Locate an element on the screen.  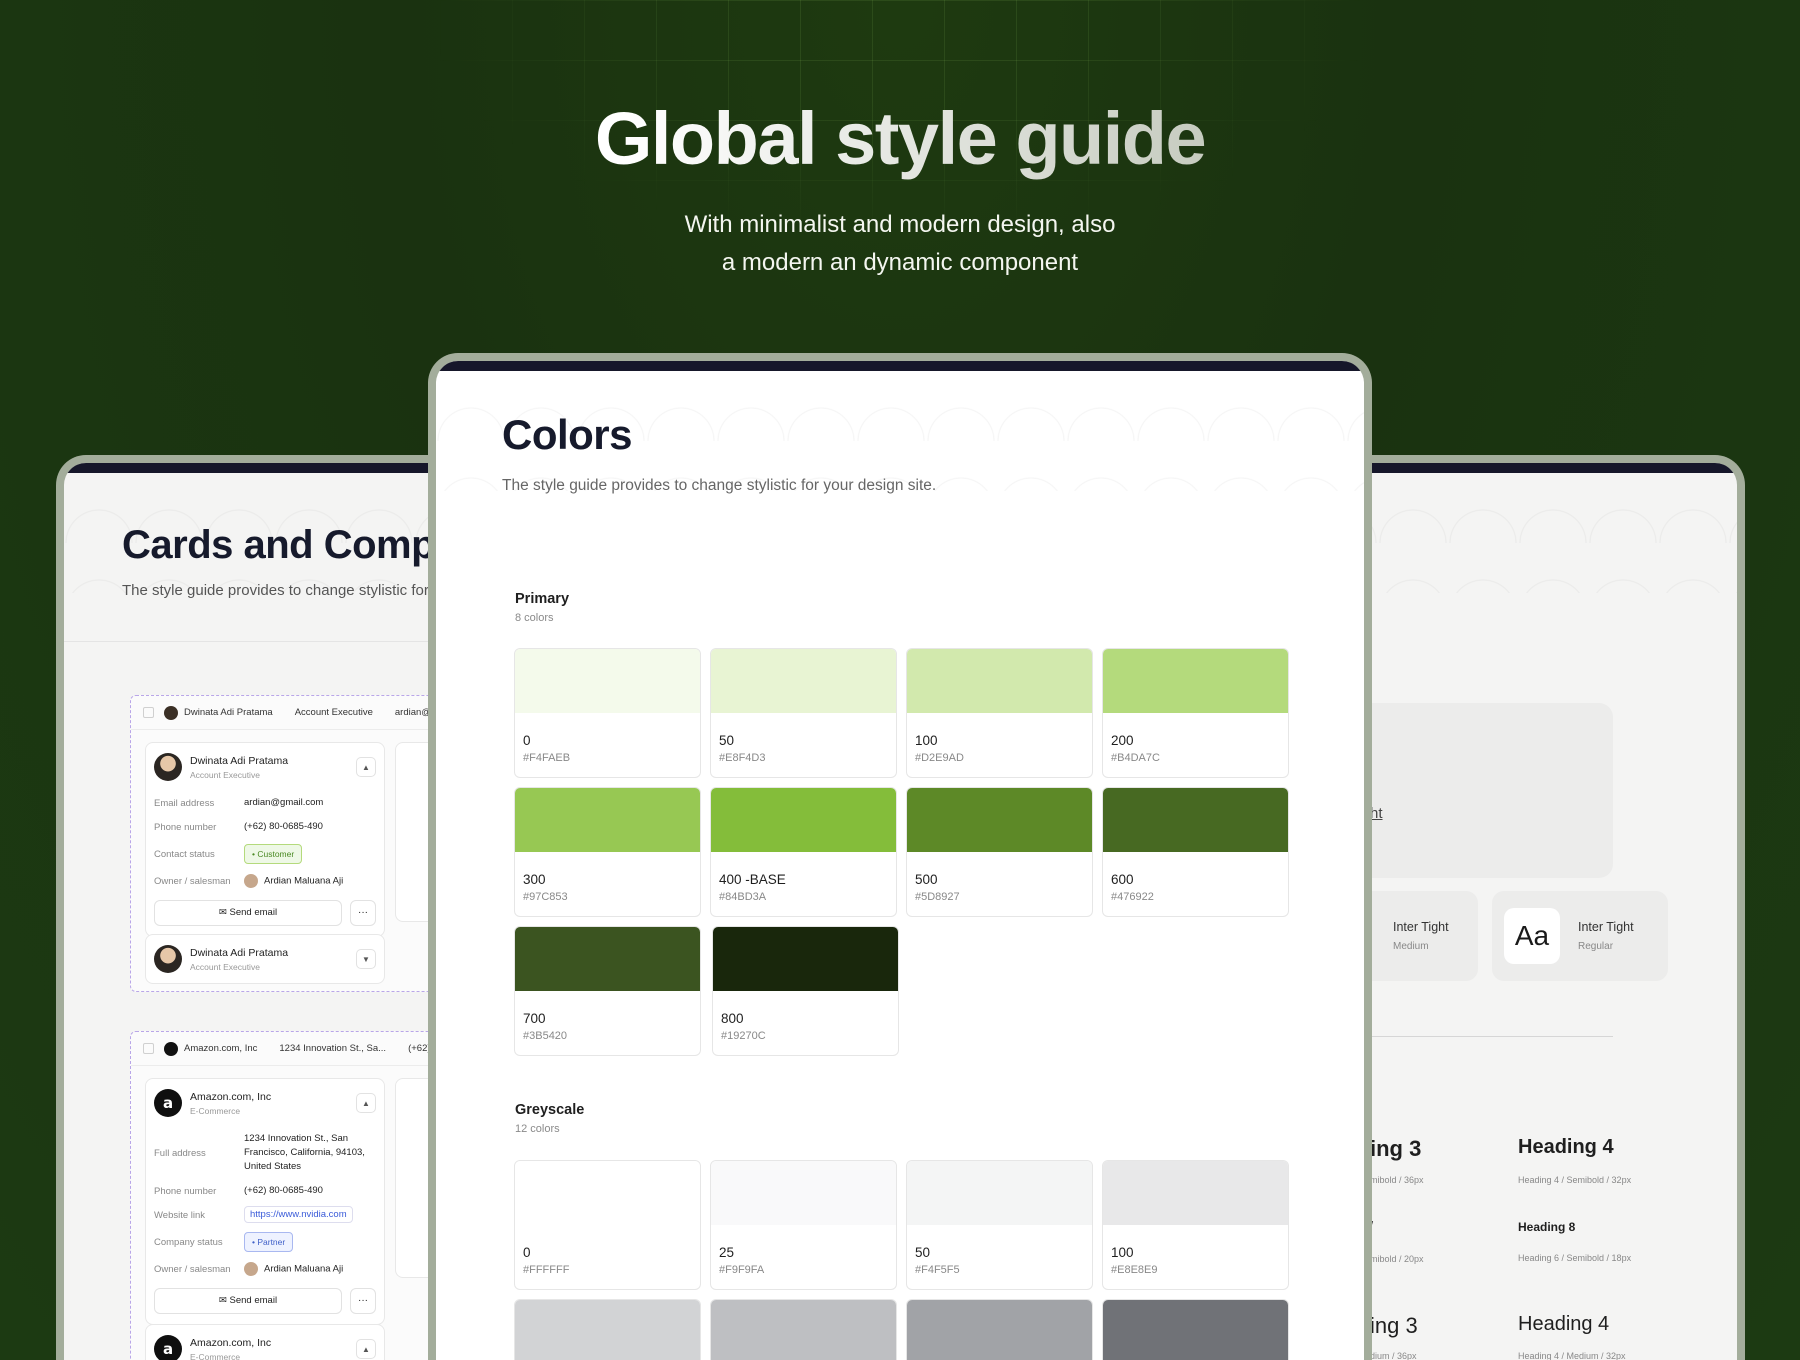
color-swatch: 600 #476922 is located at coordinates (1195, 852).